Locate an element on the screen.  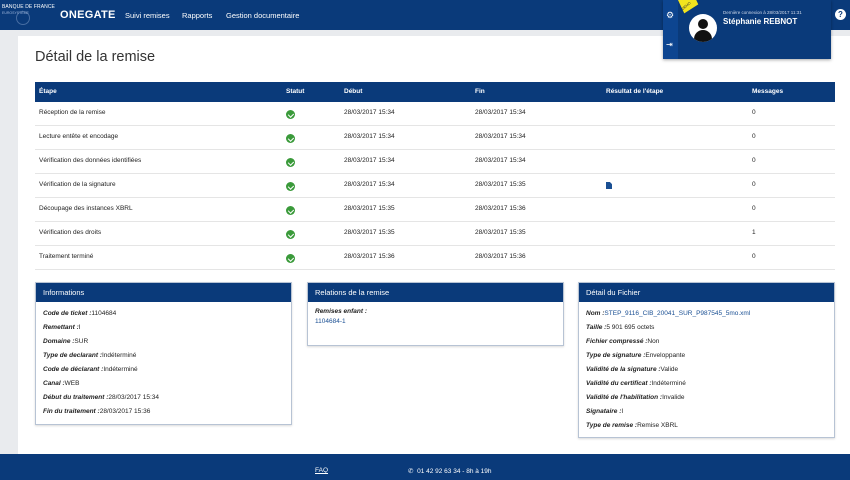
info-field: Type de declarant :Indéterminé is located at coordinates (90, 355).